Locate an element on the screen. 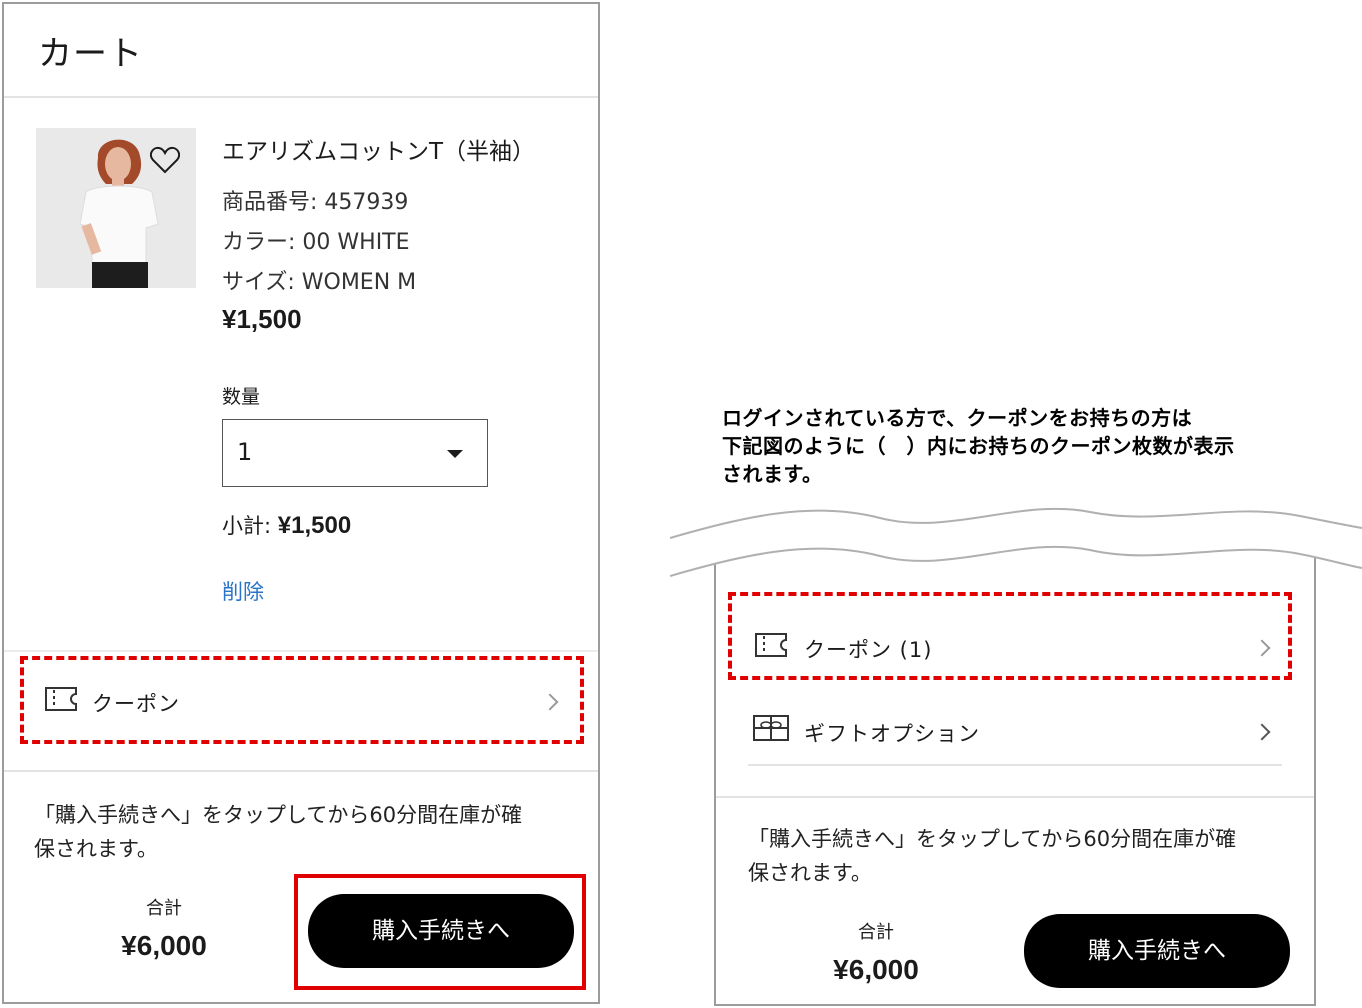  gift-icon is located at coordinates (771, 730).